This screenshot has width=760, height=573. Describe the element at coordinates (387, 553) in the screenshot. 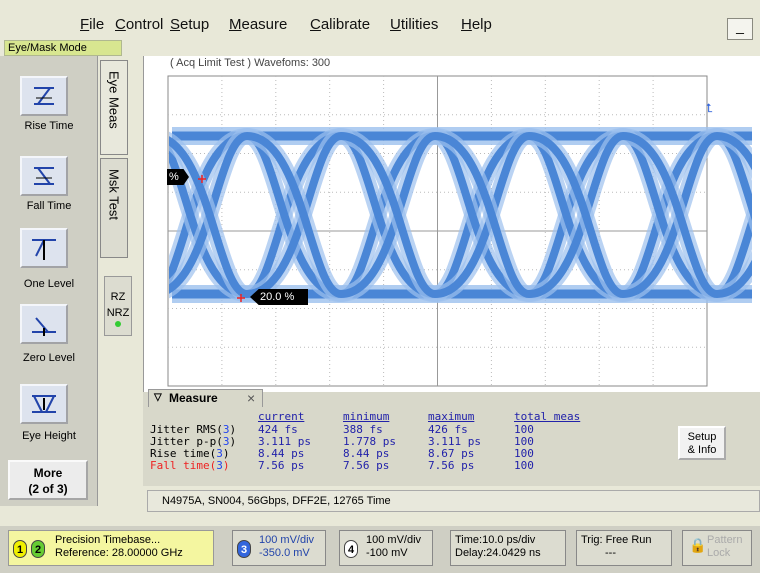

I see `ch4-offset: -100 mV` at that location.